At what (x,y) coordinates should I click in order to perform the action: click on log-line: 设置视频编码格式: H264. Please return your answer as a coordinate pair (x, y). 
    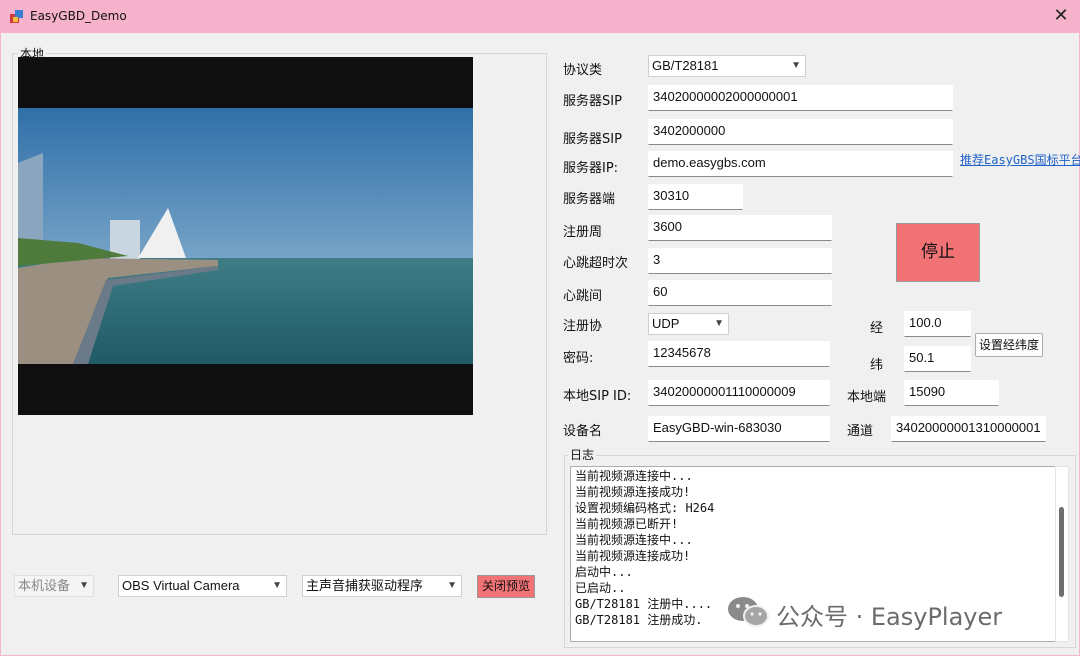
    Looking at the image, I should click on (645, 508).